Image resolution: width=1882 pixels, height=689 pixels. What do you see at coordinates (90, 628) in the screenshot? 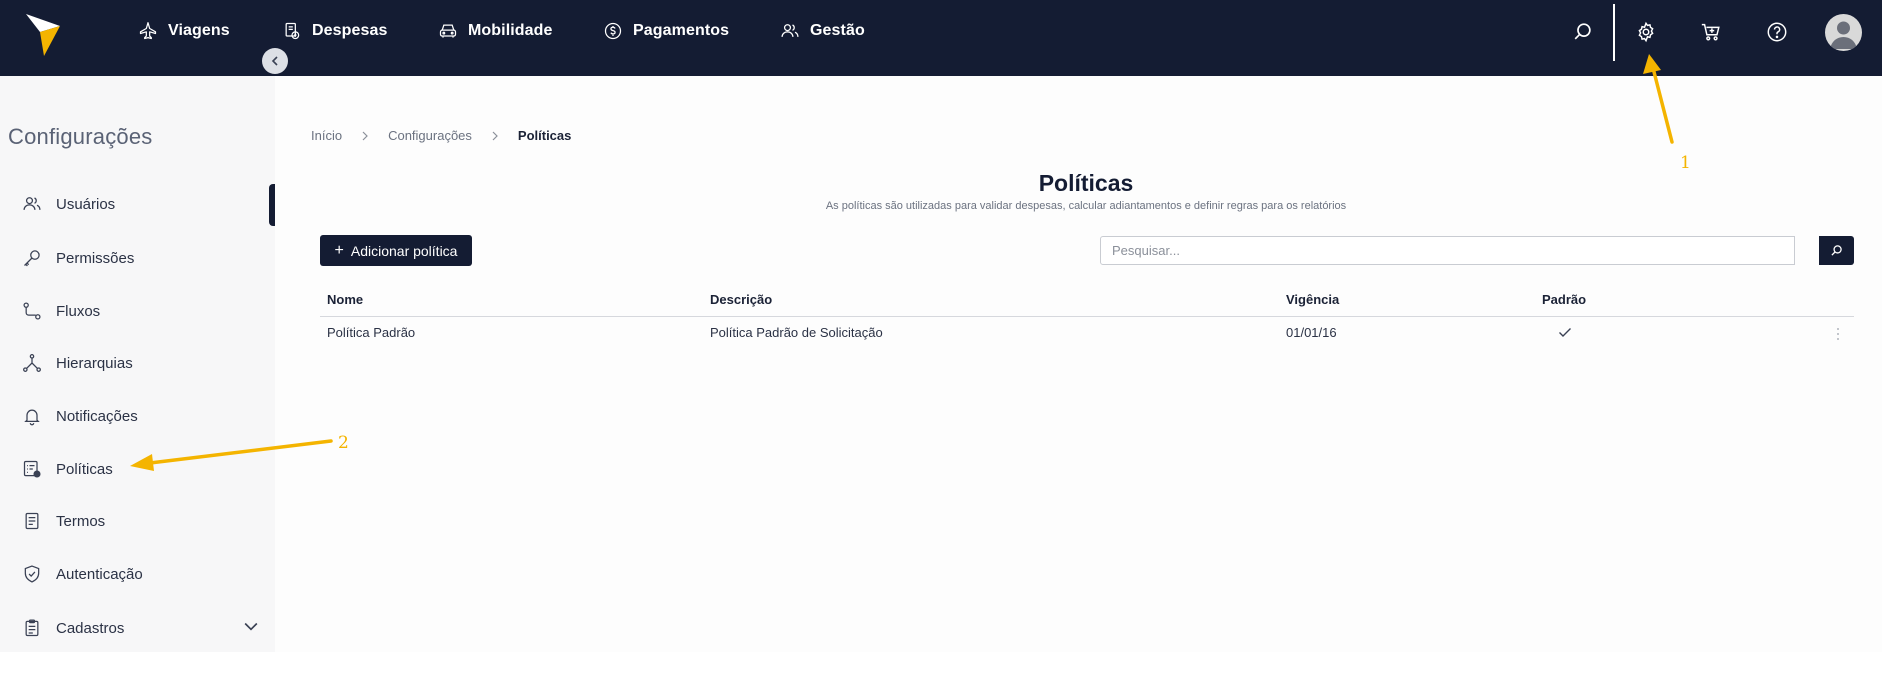
I see `sidebar-item-label: Cadastros` at bounding box center [90, 628].